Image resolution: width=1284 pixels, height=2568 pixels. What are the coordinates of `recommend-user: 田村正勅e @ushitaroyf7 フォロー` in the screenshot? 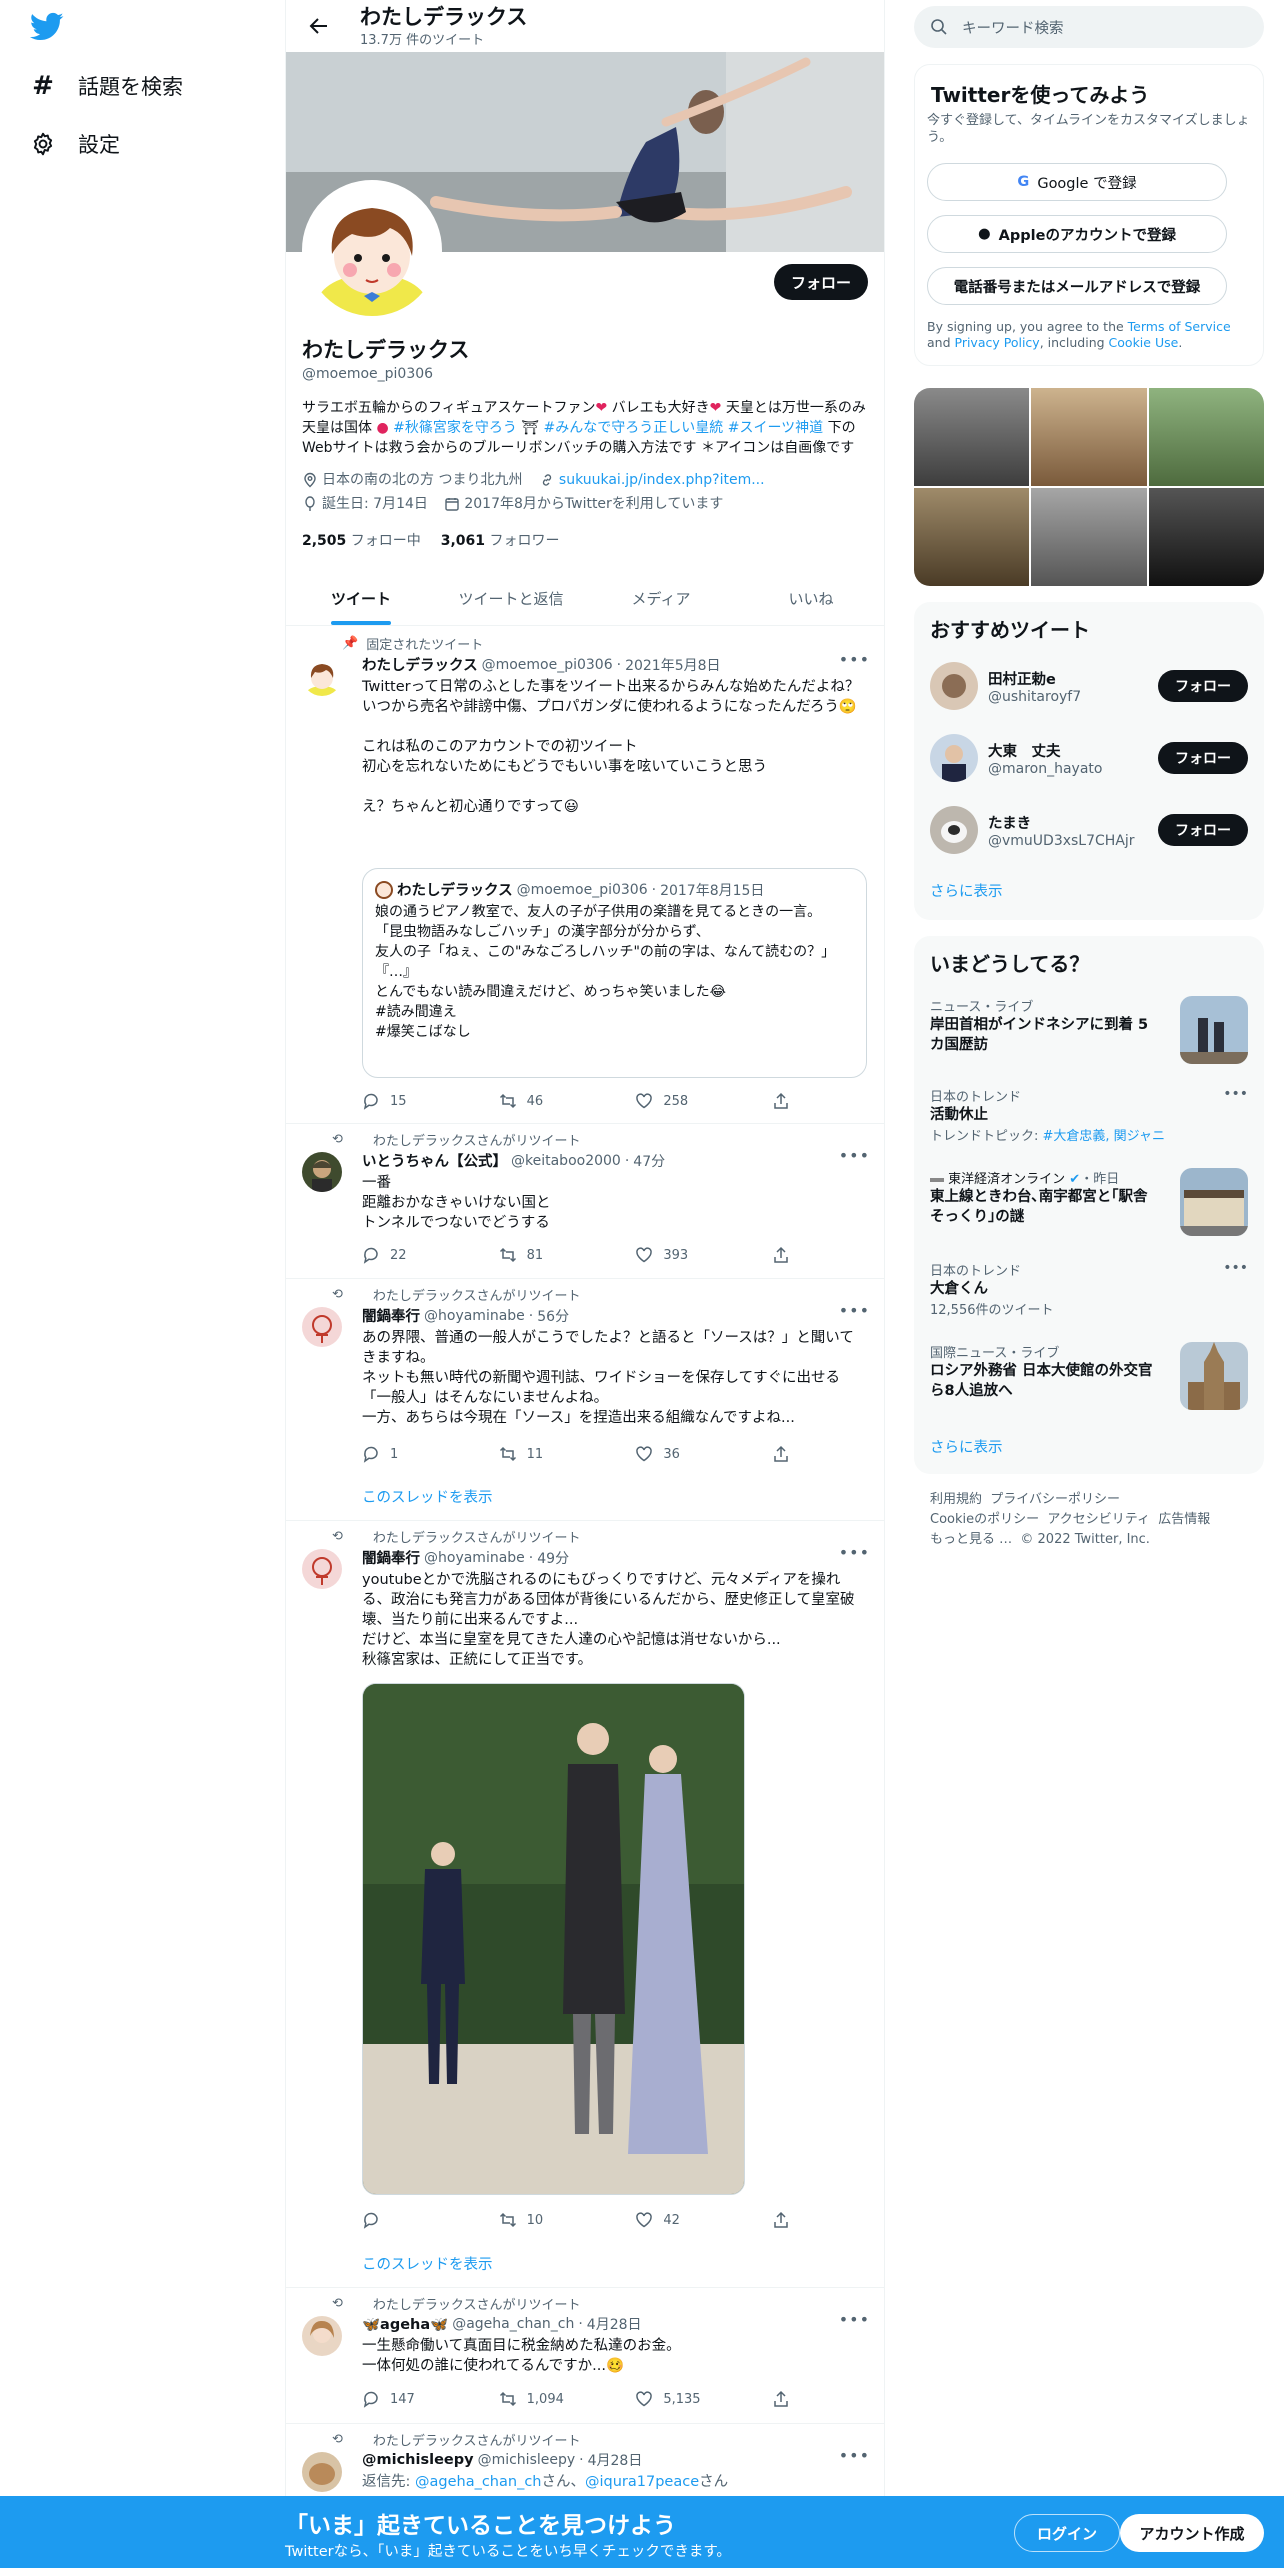 It's located at (1089, 686).